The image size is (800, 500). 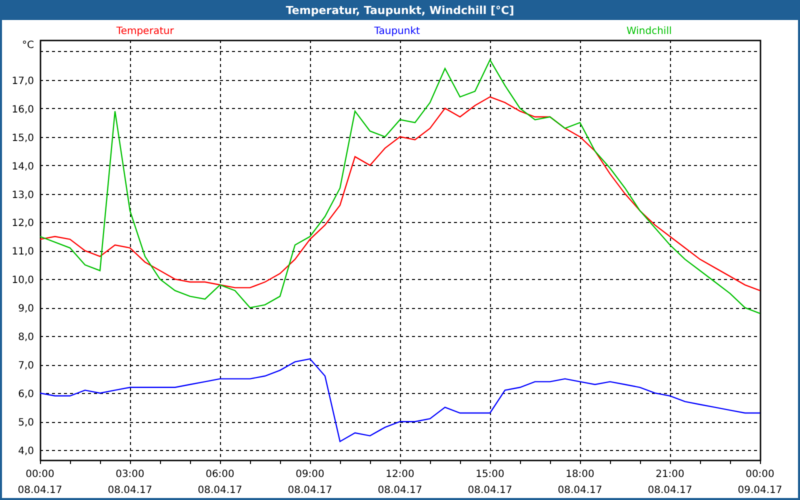 What do you see at coordinates (23, 252) in the screenshot?
I see `y-axis-label: 11,0` at bounding box center [23, 252].